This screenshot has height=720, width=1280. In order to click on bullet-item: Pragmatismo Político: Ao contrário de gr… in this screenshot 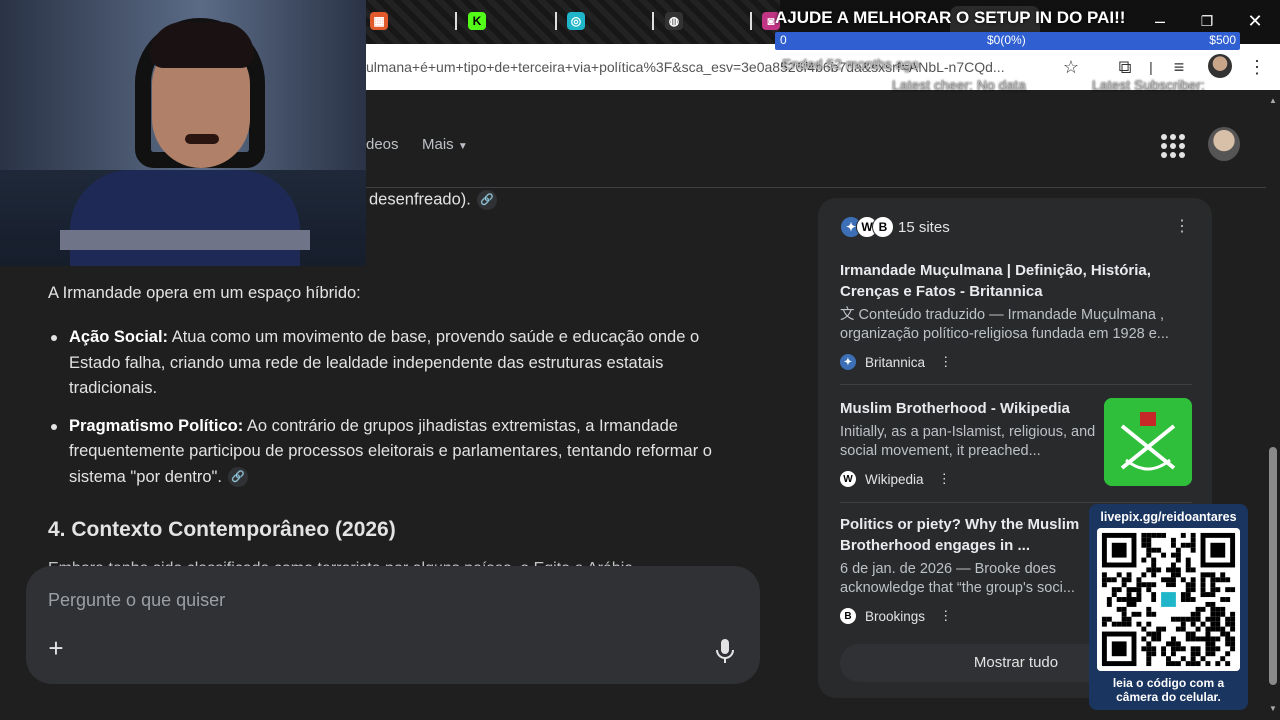, I will do `click(398, 452)`.